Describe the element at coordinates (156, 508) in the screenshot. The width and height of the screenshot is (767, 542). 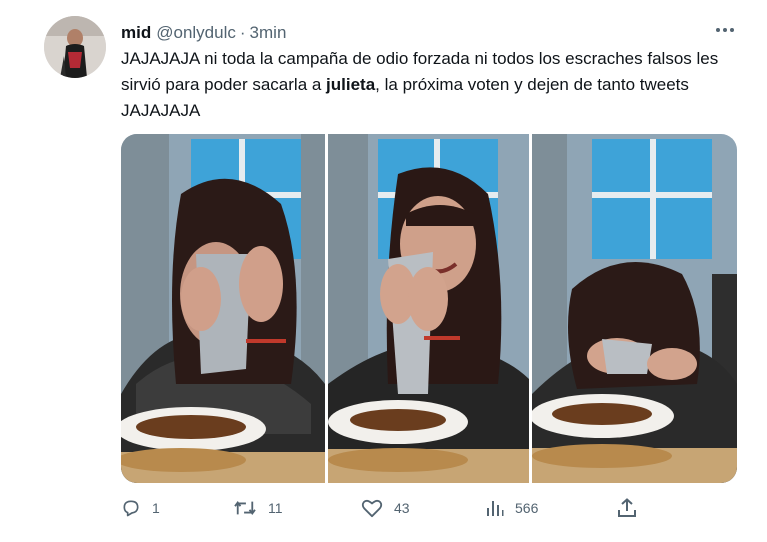
I see `reply-count: 1` at that location.